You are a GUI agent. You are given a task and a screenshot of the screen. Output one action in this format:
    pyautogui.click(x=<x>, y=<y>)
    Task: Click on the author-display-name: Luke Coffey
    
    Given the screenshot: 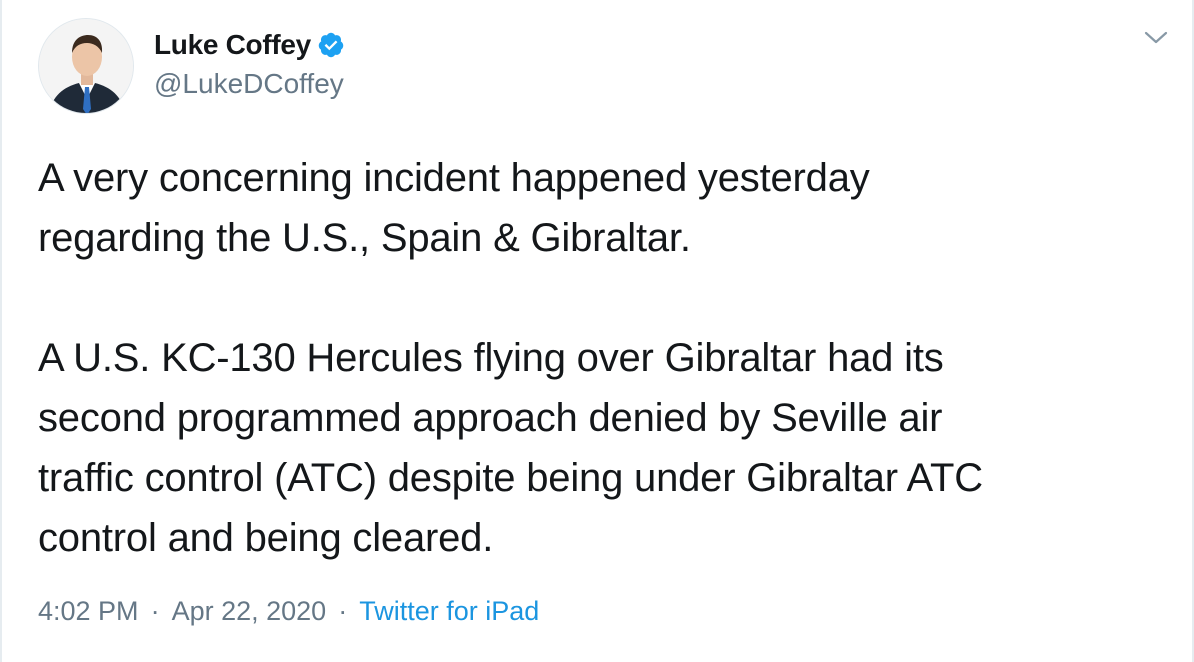 What is the action you would take?
    pyautogui.click(x=232, y=45)
    